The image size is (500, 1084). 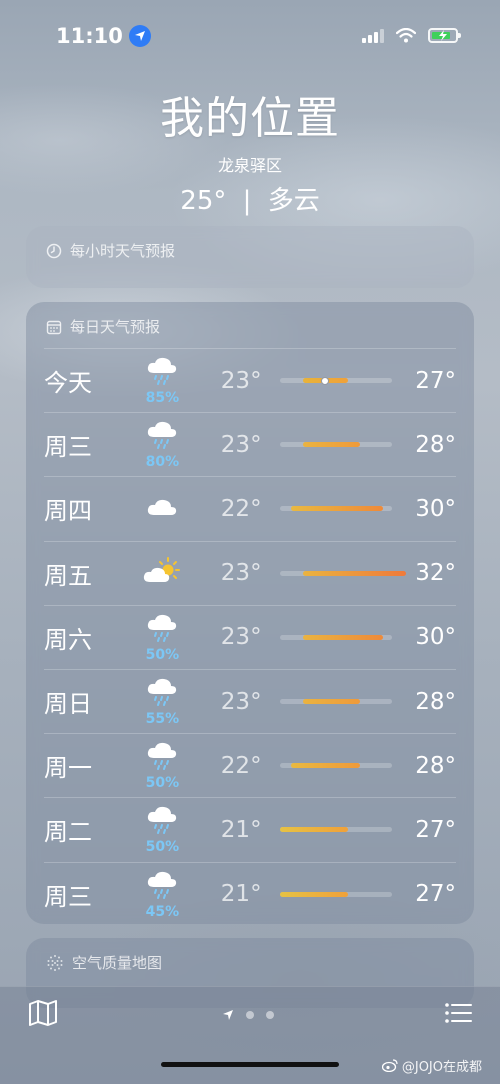 I want to click on air-card-title: 空气质量地图, so click(x=117, y=963).